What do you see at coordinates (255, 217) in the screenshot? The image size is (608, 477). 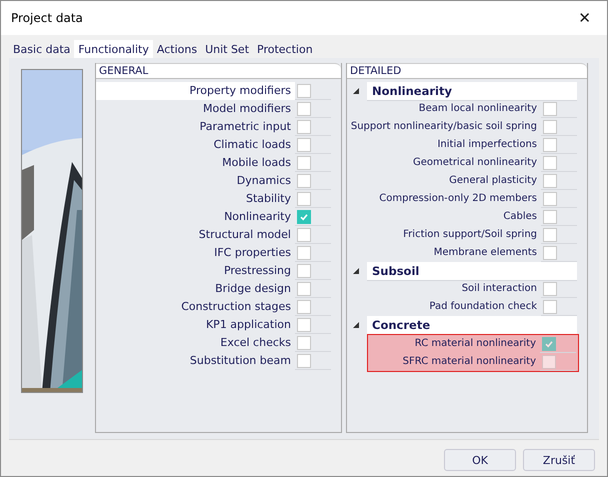 I see `option-label: Nonlinearity` at bounding box center [255, 217].